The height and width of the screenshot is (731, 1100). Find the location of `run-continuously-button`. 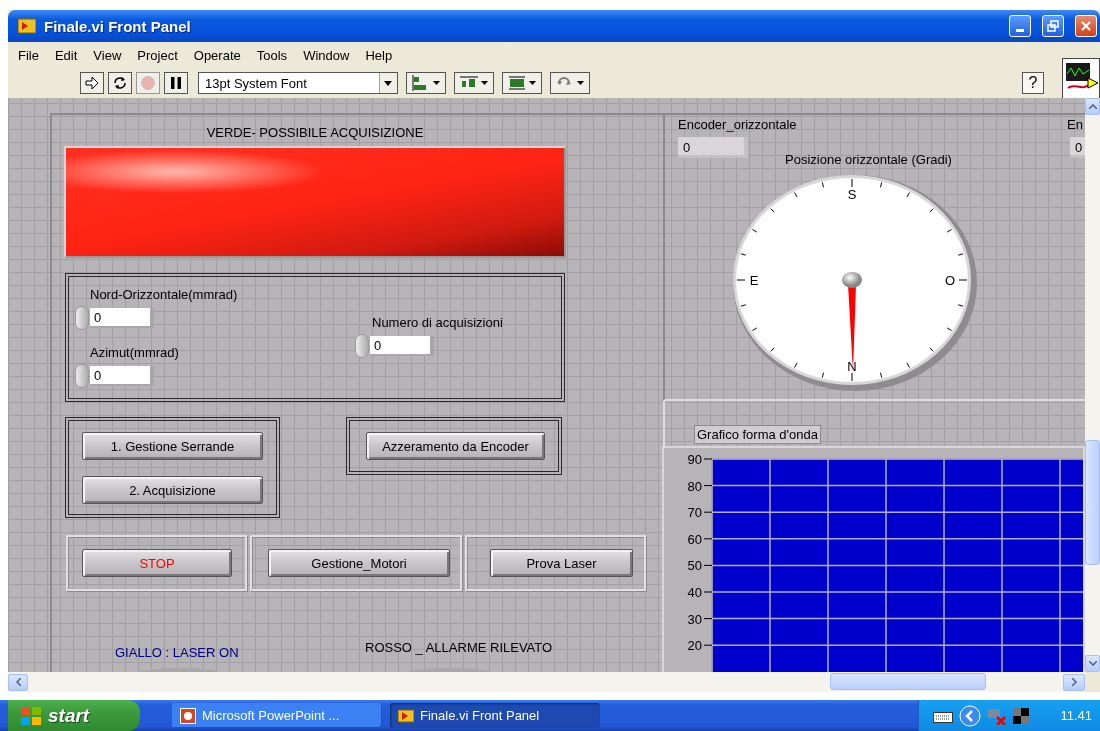

run-continuously-button is located at coordinates (120, 83).